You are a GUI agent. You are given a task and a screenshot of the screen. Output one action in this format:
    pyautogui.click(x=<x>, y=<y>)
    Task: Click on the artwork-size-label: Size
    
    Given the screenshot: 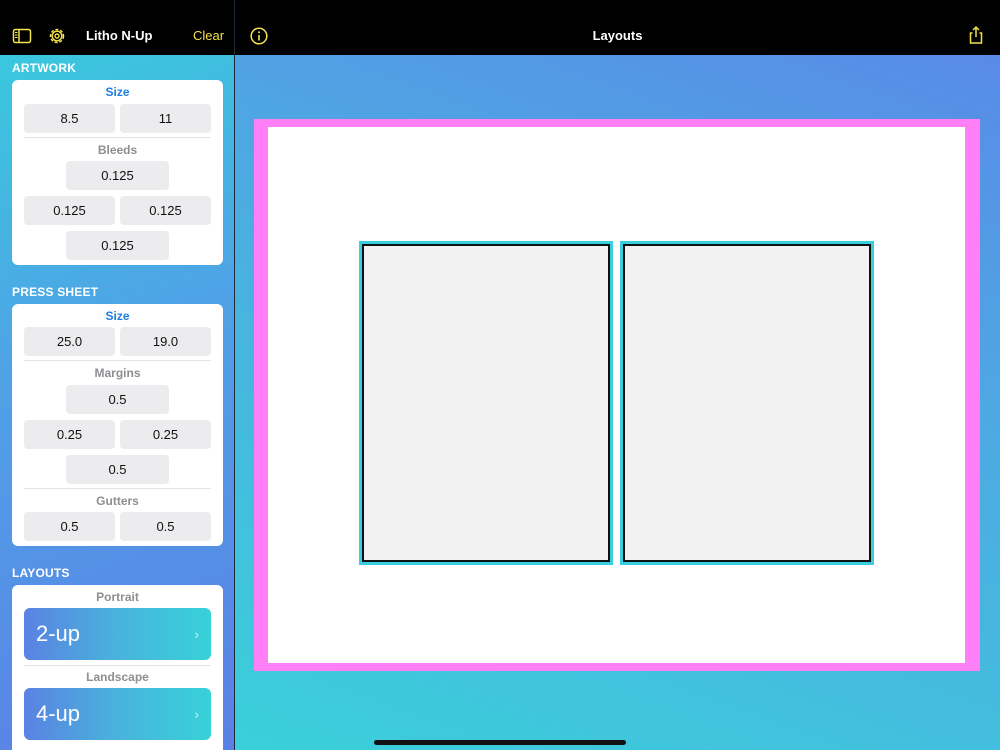 What is the action you would take?
    pyautogui.click(x=117, y=92)
    